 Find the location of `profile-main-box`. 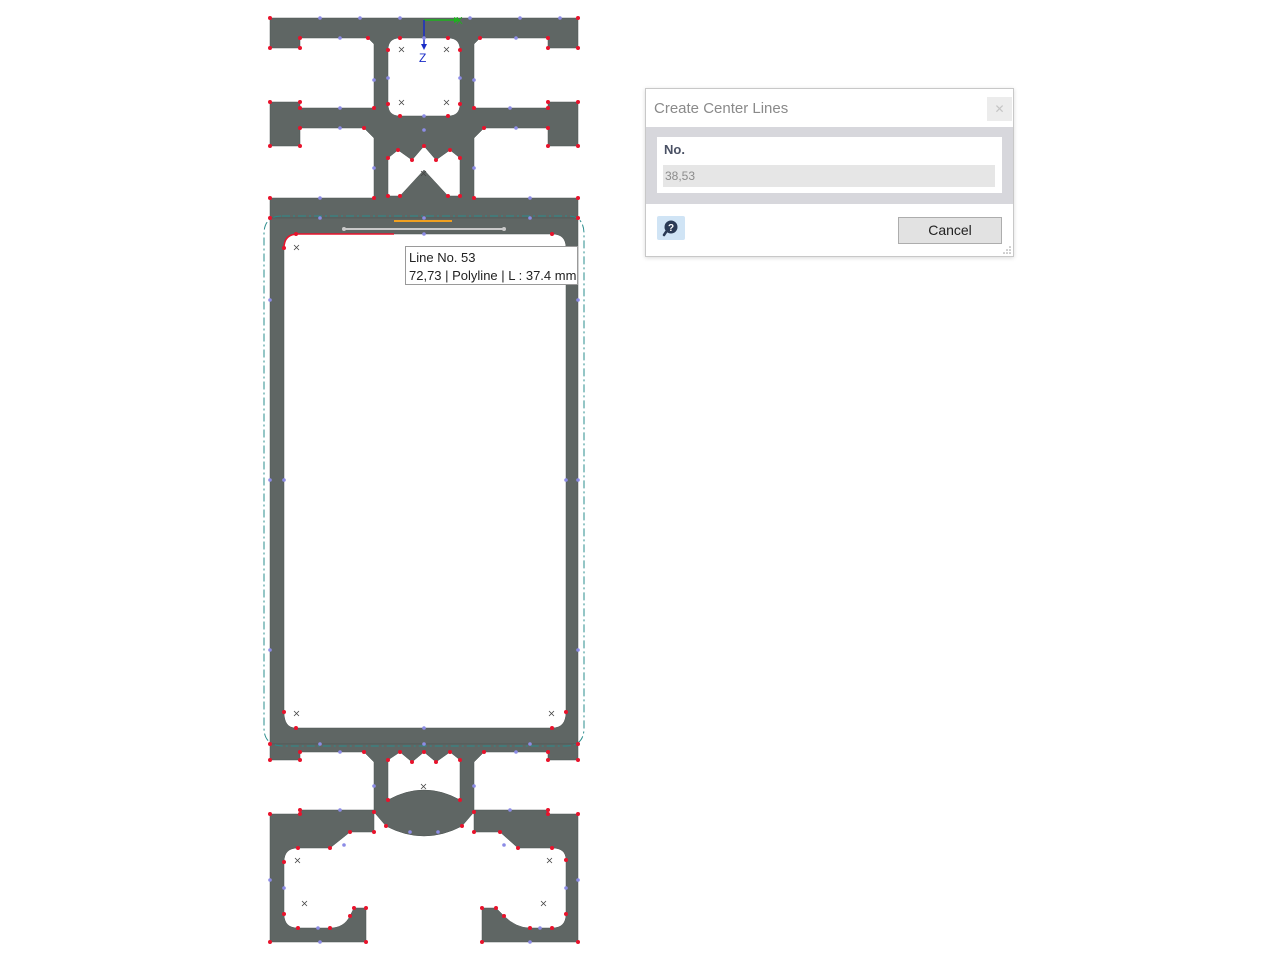

profile-main-box is located at coordinates (424, 481).